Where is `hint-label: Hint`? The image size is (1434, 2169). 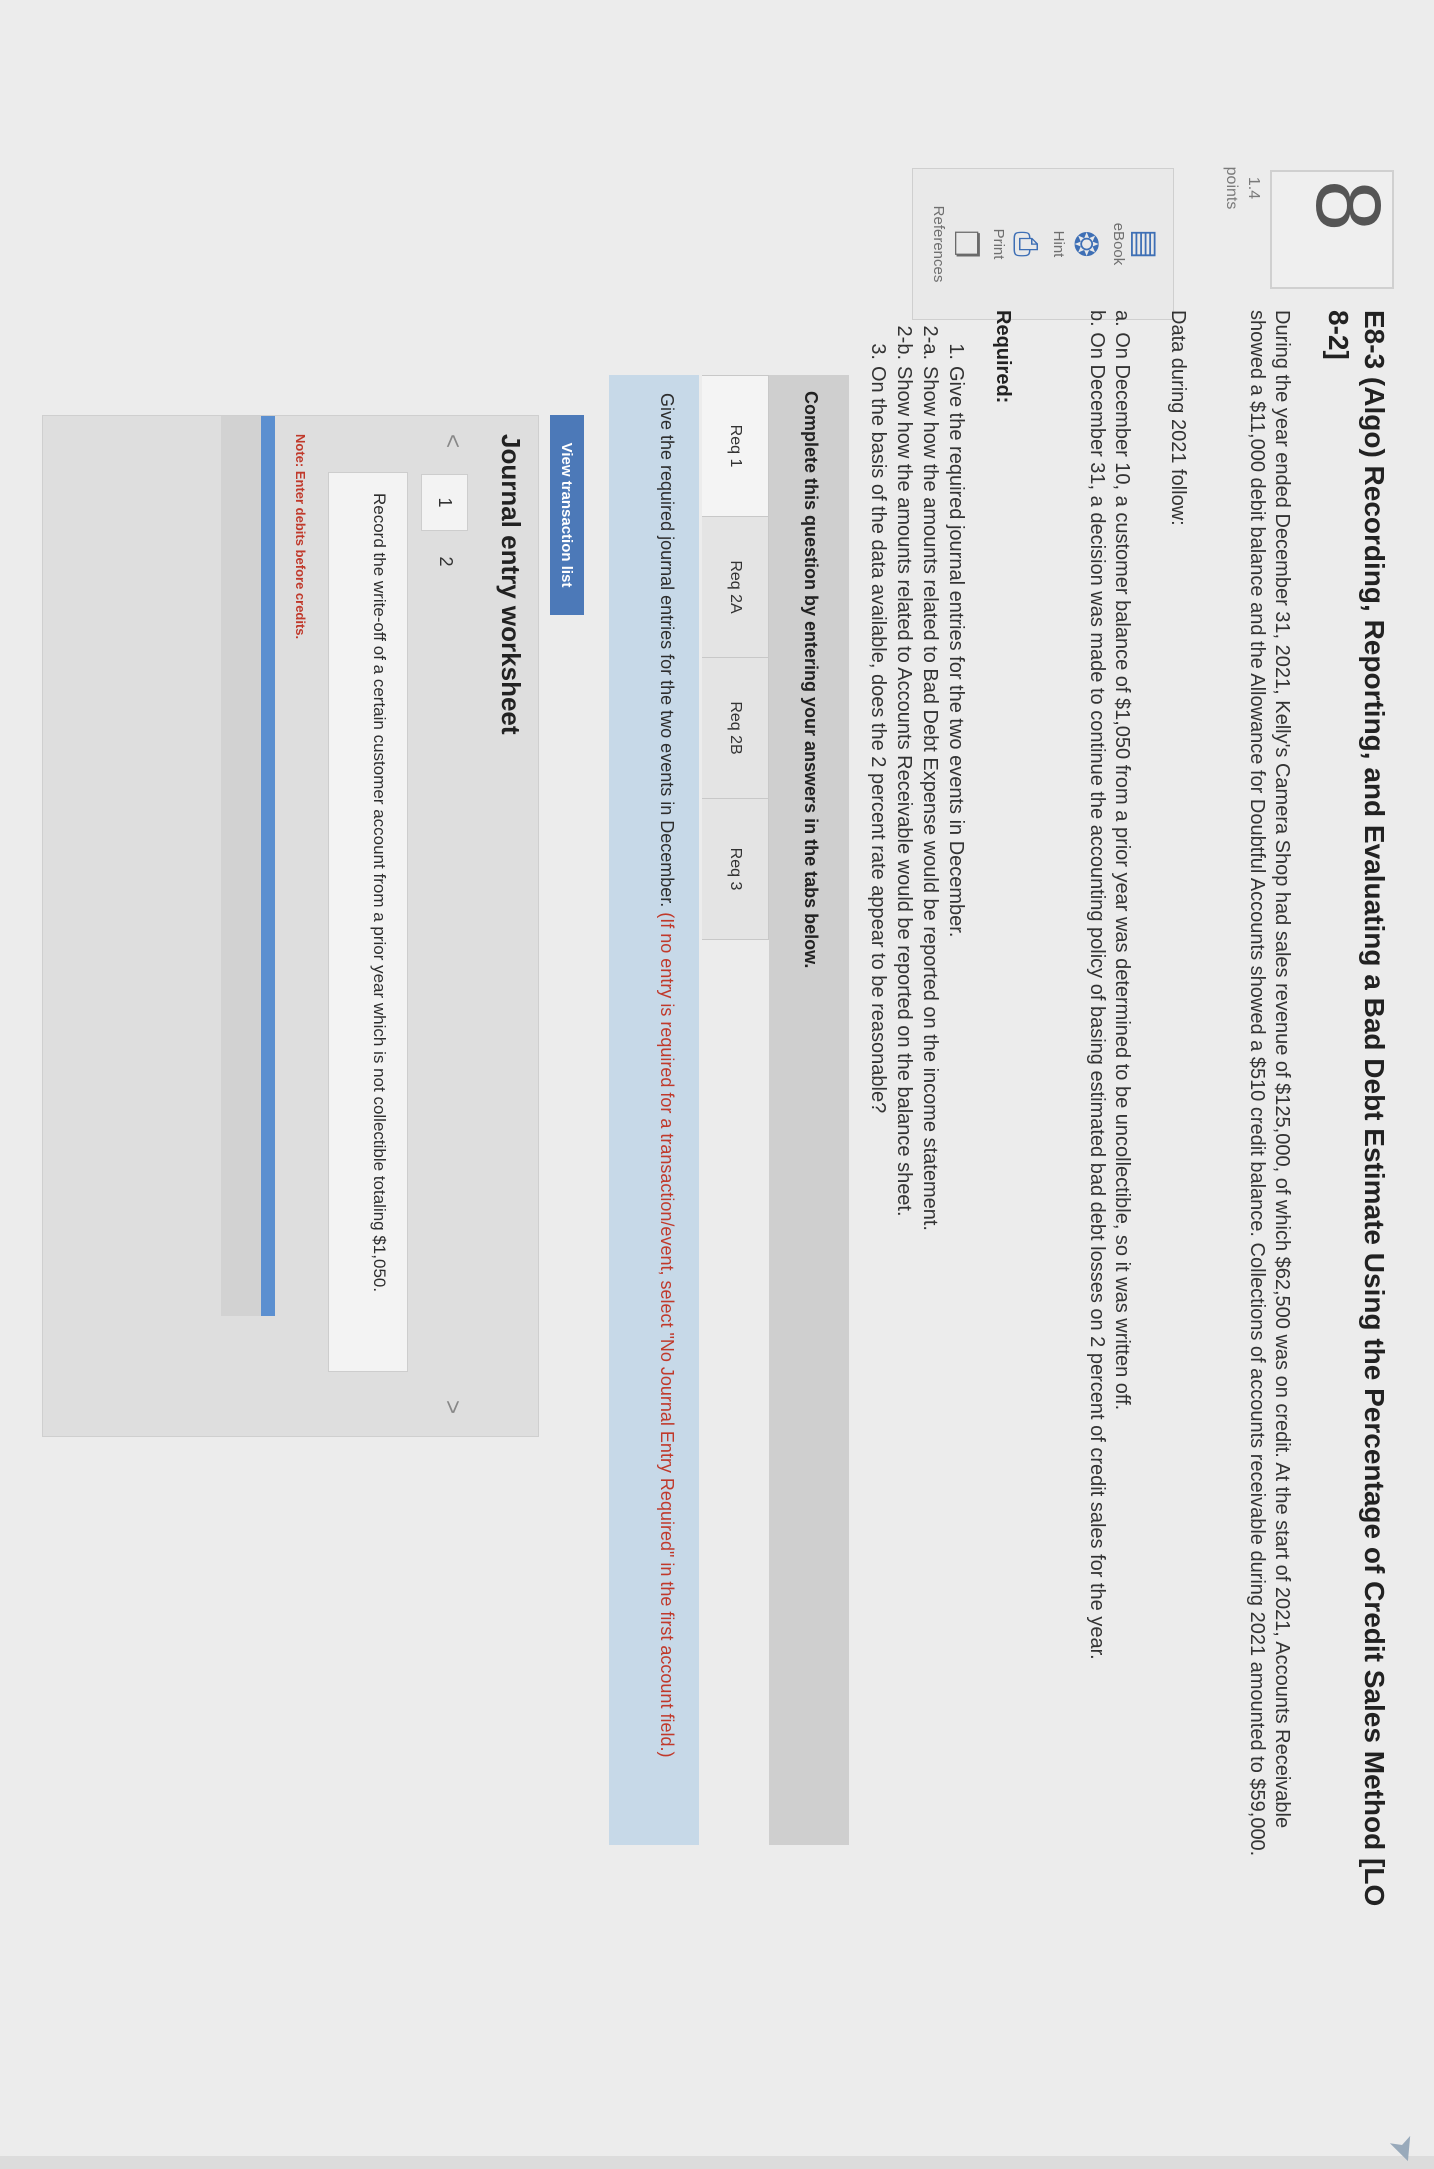
hint-label: Hint is located at coordinates (1058, 244).